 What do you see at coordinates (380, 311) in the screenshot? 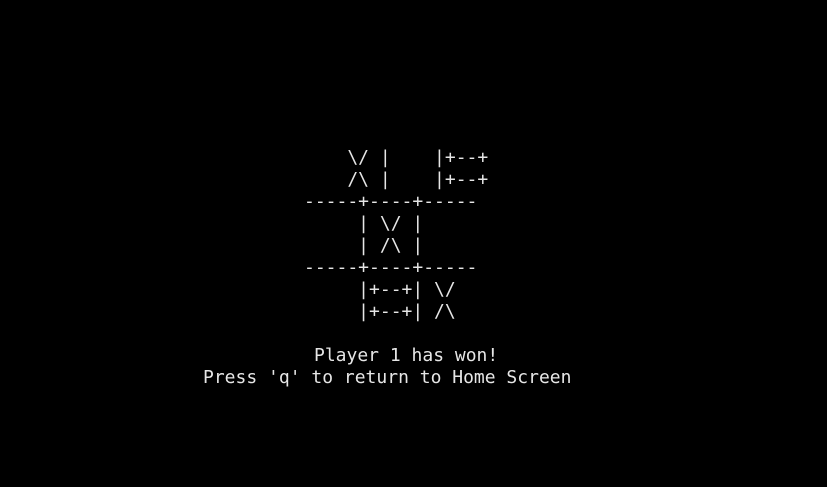
I see `board-row-3-bottom: |+--+| /\` at bounding box center [380, 311].